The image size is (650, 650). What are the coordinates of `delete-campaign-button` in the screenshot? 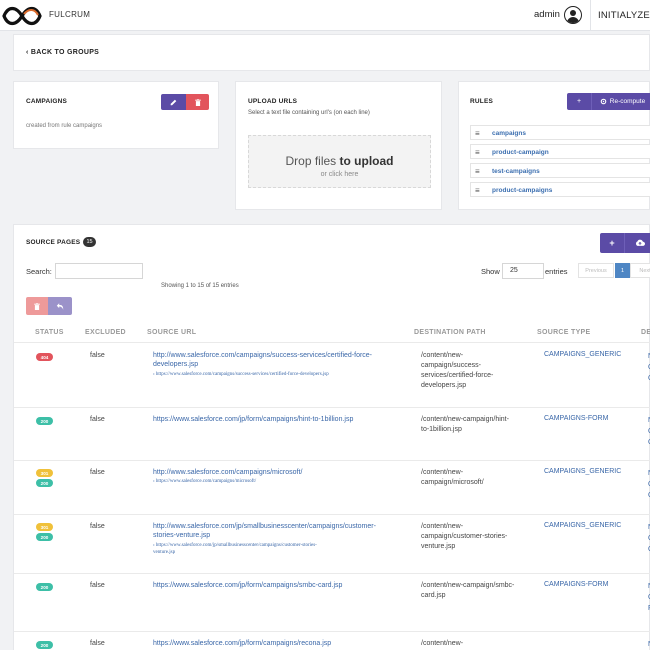 It's located at (197, 102).